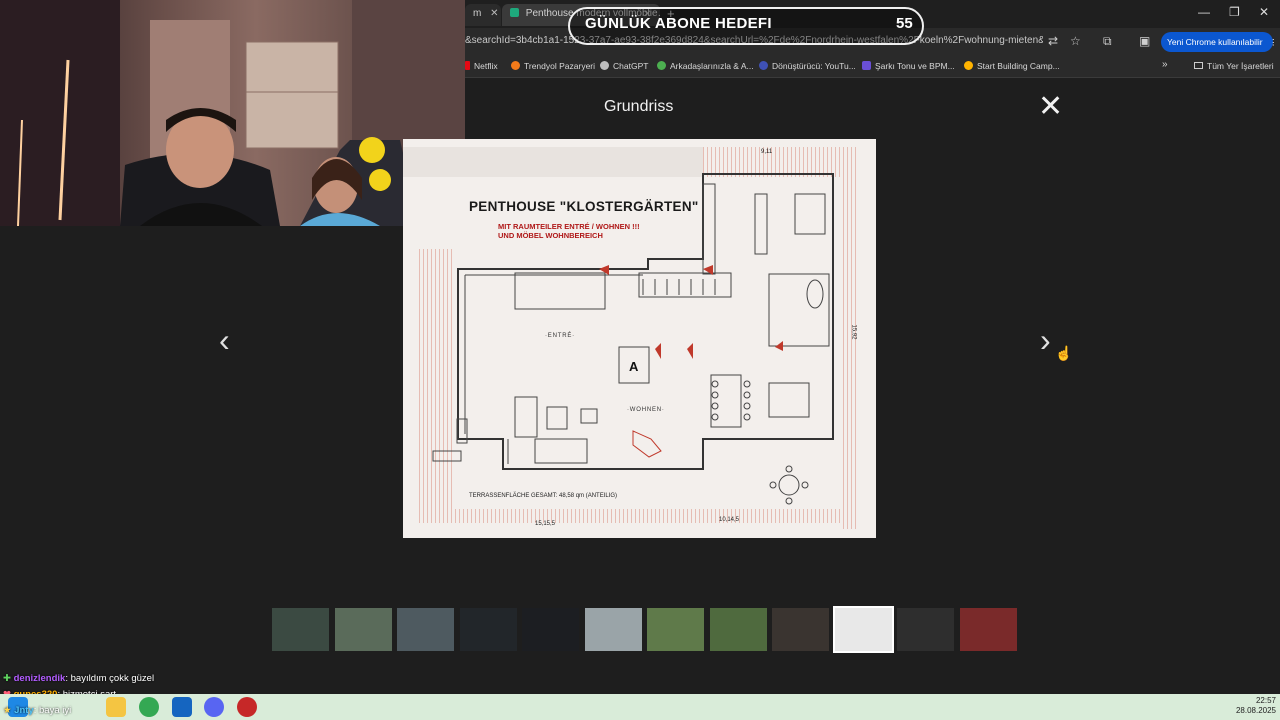  Describe the element at coordinates (1234, 66) in the screenshot. I see `all-bookmarks-button: Tüm Yer İşaretleri` at that location.